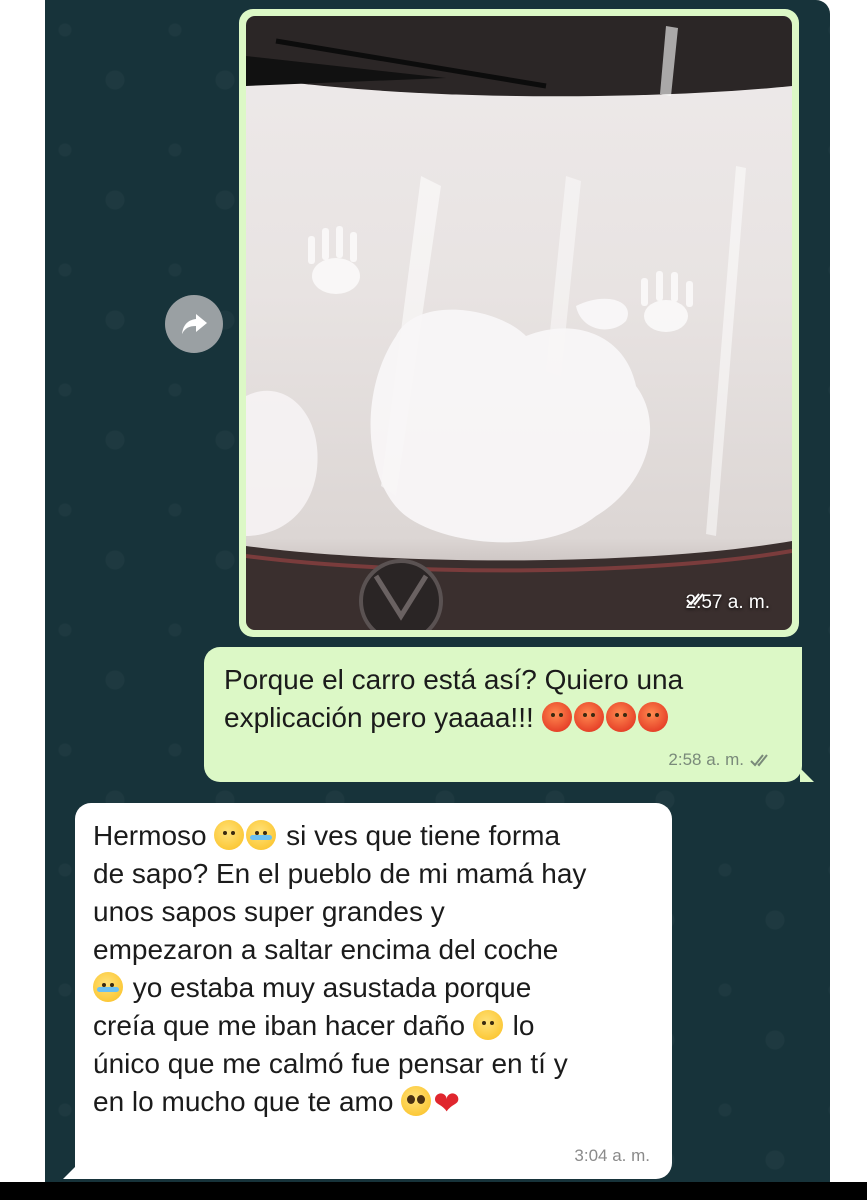  Describe the element at coordinates (612, 1155) in the screenshot. I see `message-time: 3:04 a. m.` at that location.